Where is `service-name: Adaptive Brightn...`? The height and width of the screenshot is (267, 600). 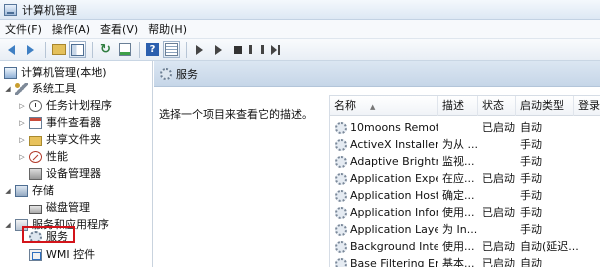
service-name: Adaptive Brightn... is located at coordinates (394, 161).